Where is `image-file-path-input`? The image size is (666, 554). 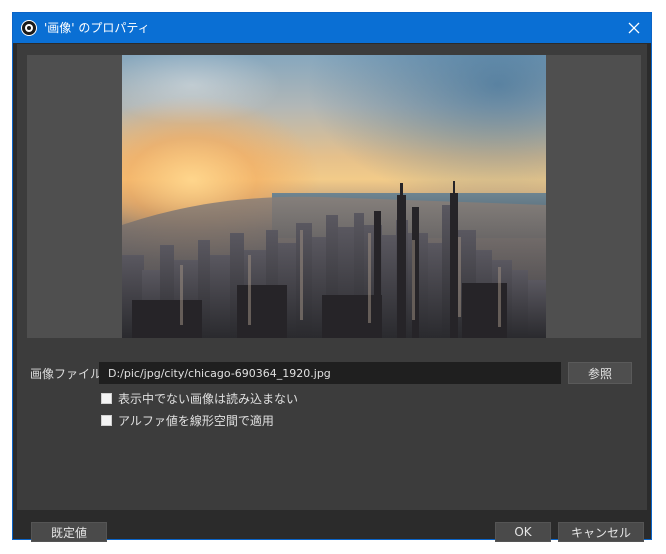 image-file-path-input is located at coordinates (330, 373).